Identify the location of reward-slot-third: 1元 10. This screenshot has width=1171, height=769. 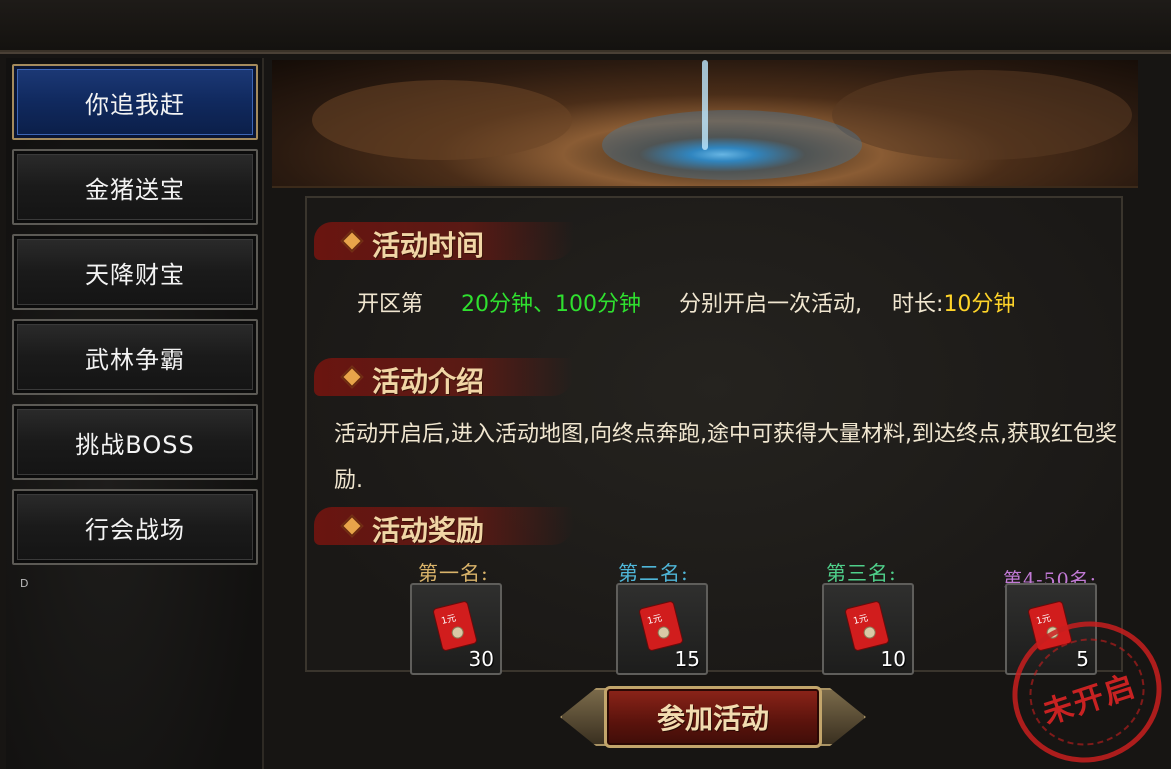
(868, 629).